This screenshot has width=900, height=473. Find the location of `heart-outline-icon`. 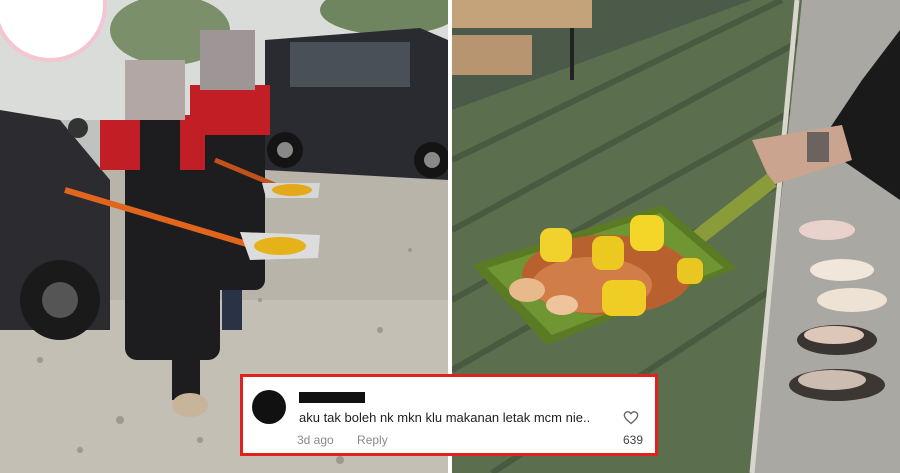

heart-outline-icon is located at coordinates (631, 417).